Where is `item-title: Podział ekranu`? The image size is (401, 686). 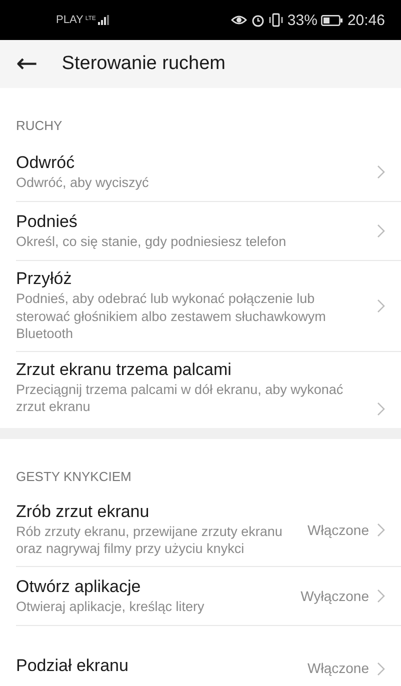
item-title: Podział ekranu is located at coordinates (73, 666).